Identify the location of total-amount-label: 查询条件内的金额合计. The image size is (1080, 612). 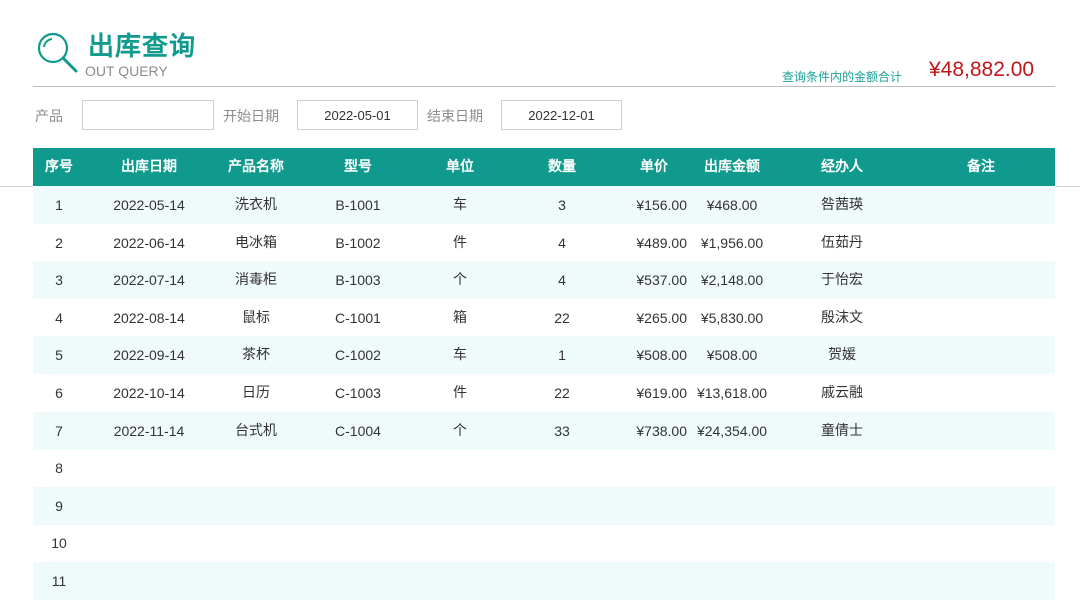
(842, 77).